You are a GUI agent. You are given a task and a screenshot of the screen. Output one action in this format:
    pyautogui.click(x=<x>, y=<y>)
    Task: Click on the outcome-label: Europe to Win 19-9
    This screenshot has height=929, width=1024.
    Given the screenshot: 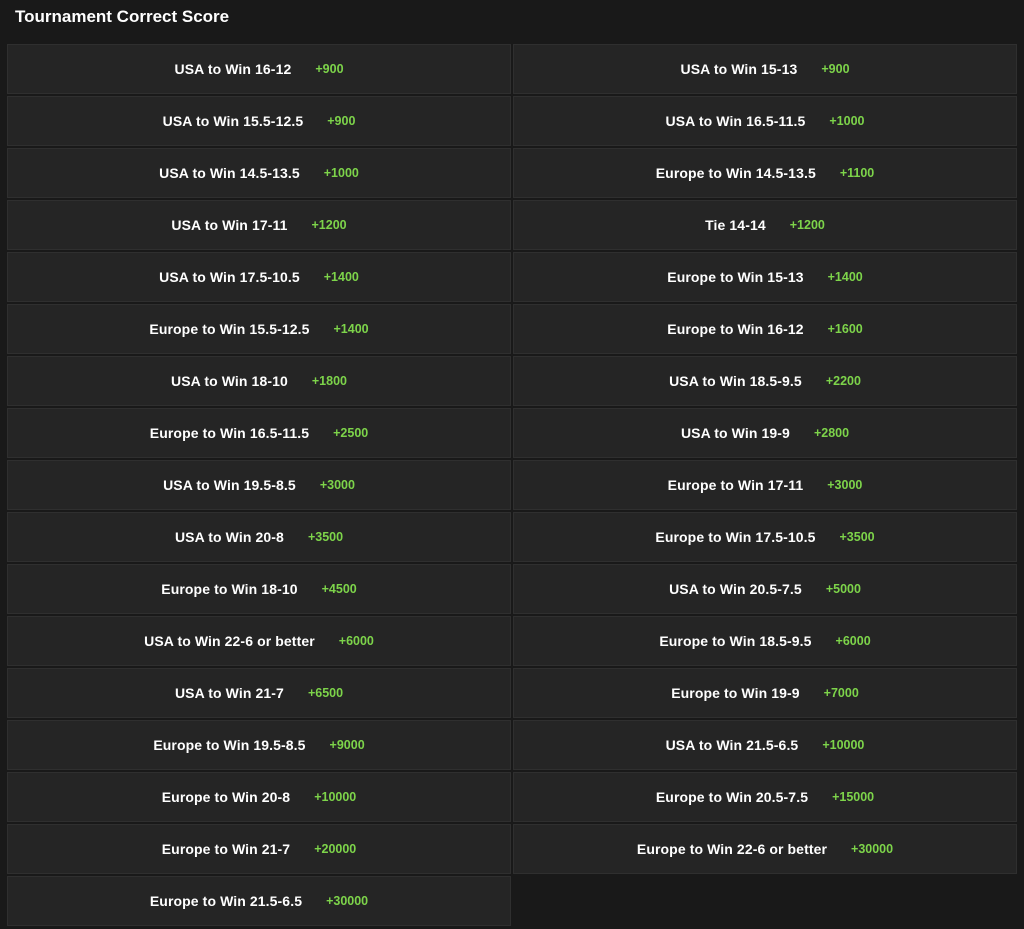 What is the action you would take?
    pyautogui.click(x=735, y=693)
    